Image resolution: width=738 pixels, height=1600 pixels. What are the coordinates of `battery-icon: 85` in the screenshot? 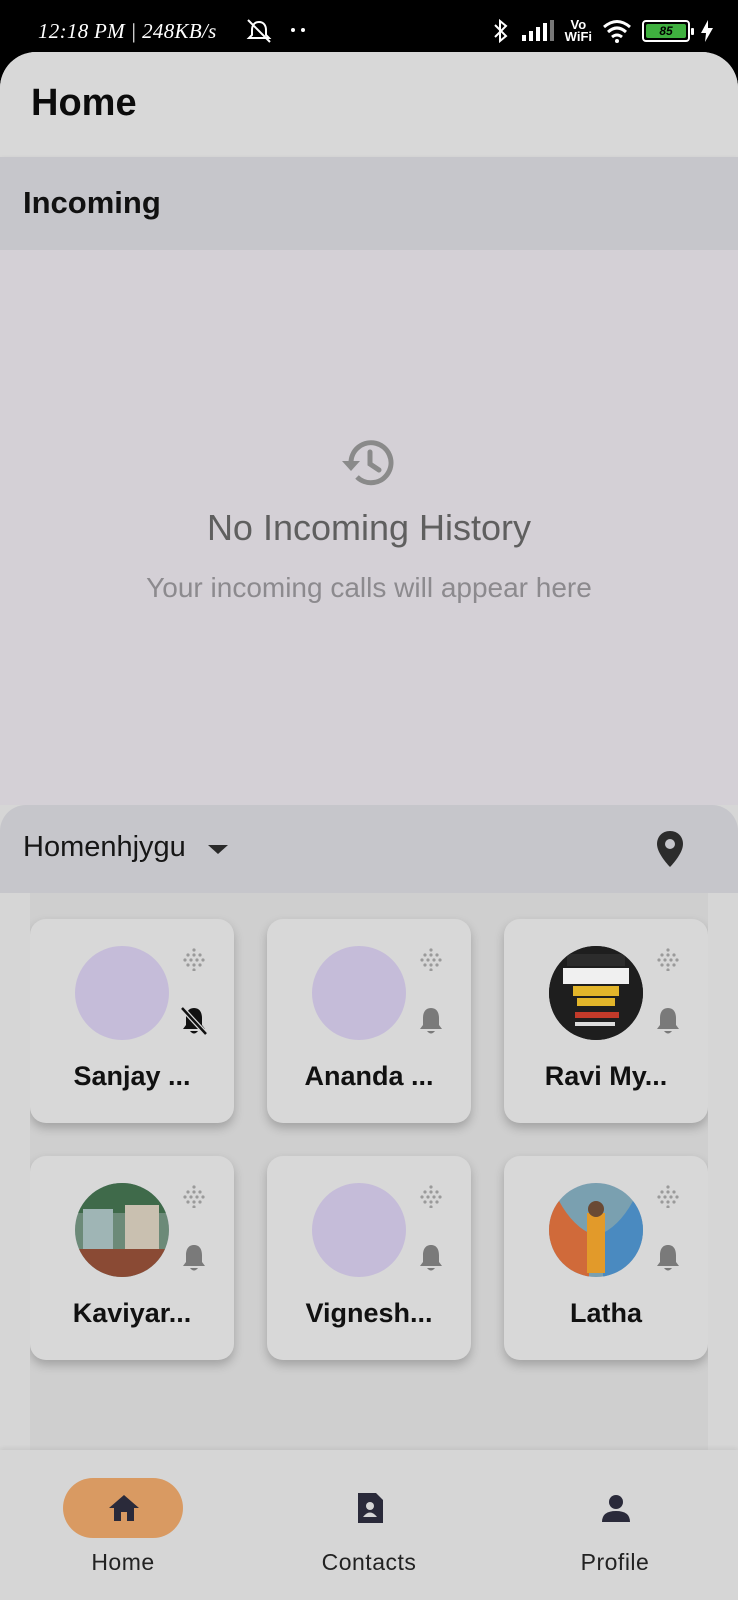 It's located at (668, 31).